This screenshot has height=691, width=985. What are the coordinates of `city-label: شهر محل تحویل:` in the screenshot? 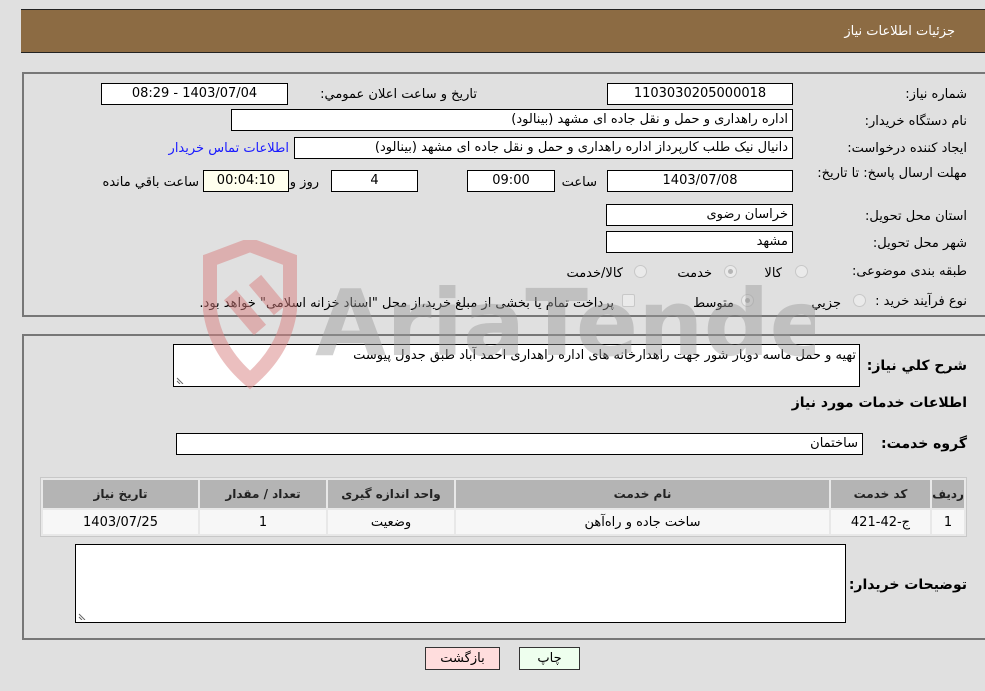 It's located at (919, 243).